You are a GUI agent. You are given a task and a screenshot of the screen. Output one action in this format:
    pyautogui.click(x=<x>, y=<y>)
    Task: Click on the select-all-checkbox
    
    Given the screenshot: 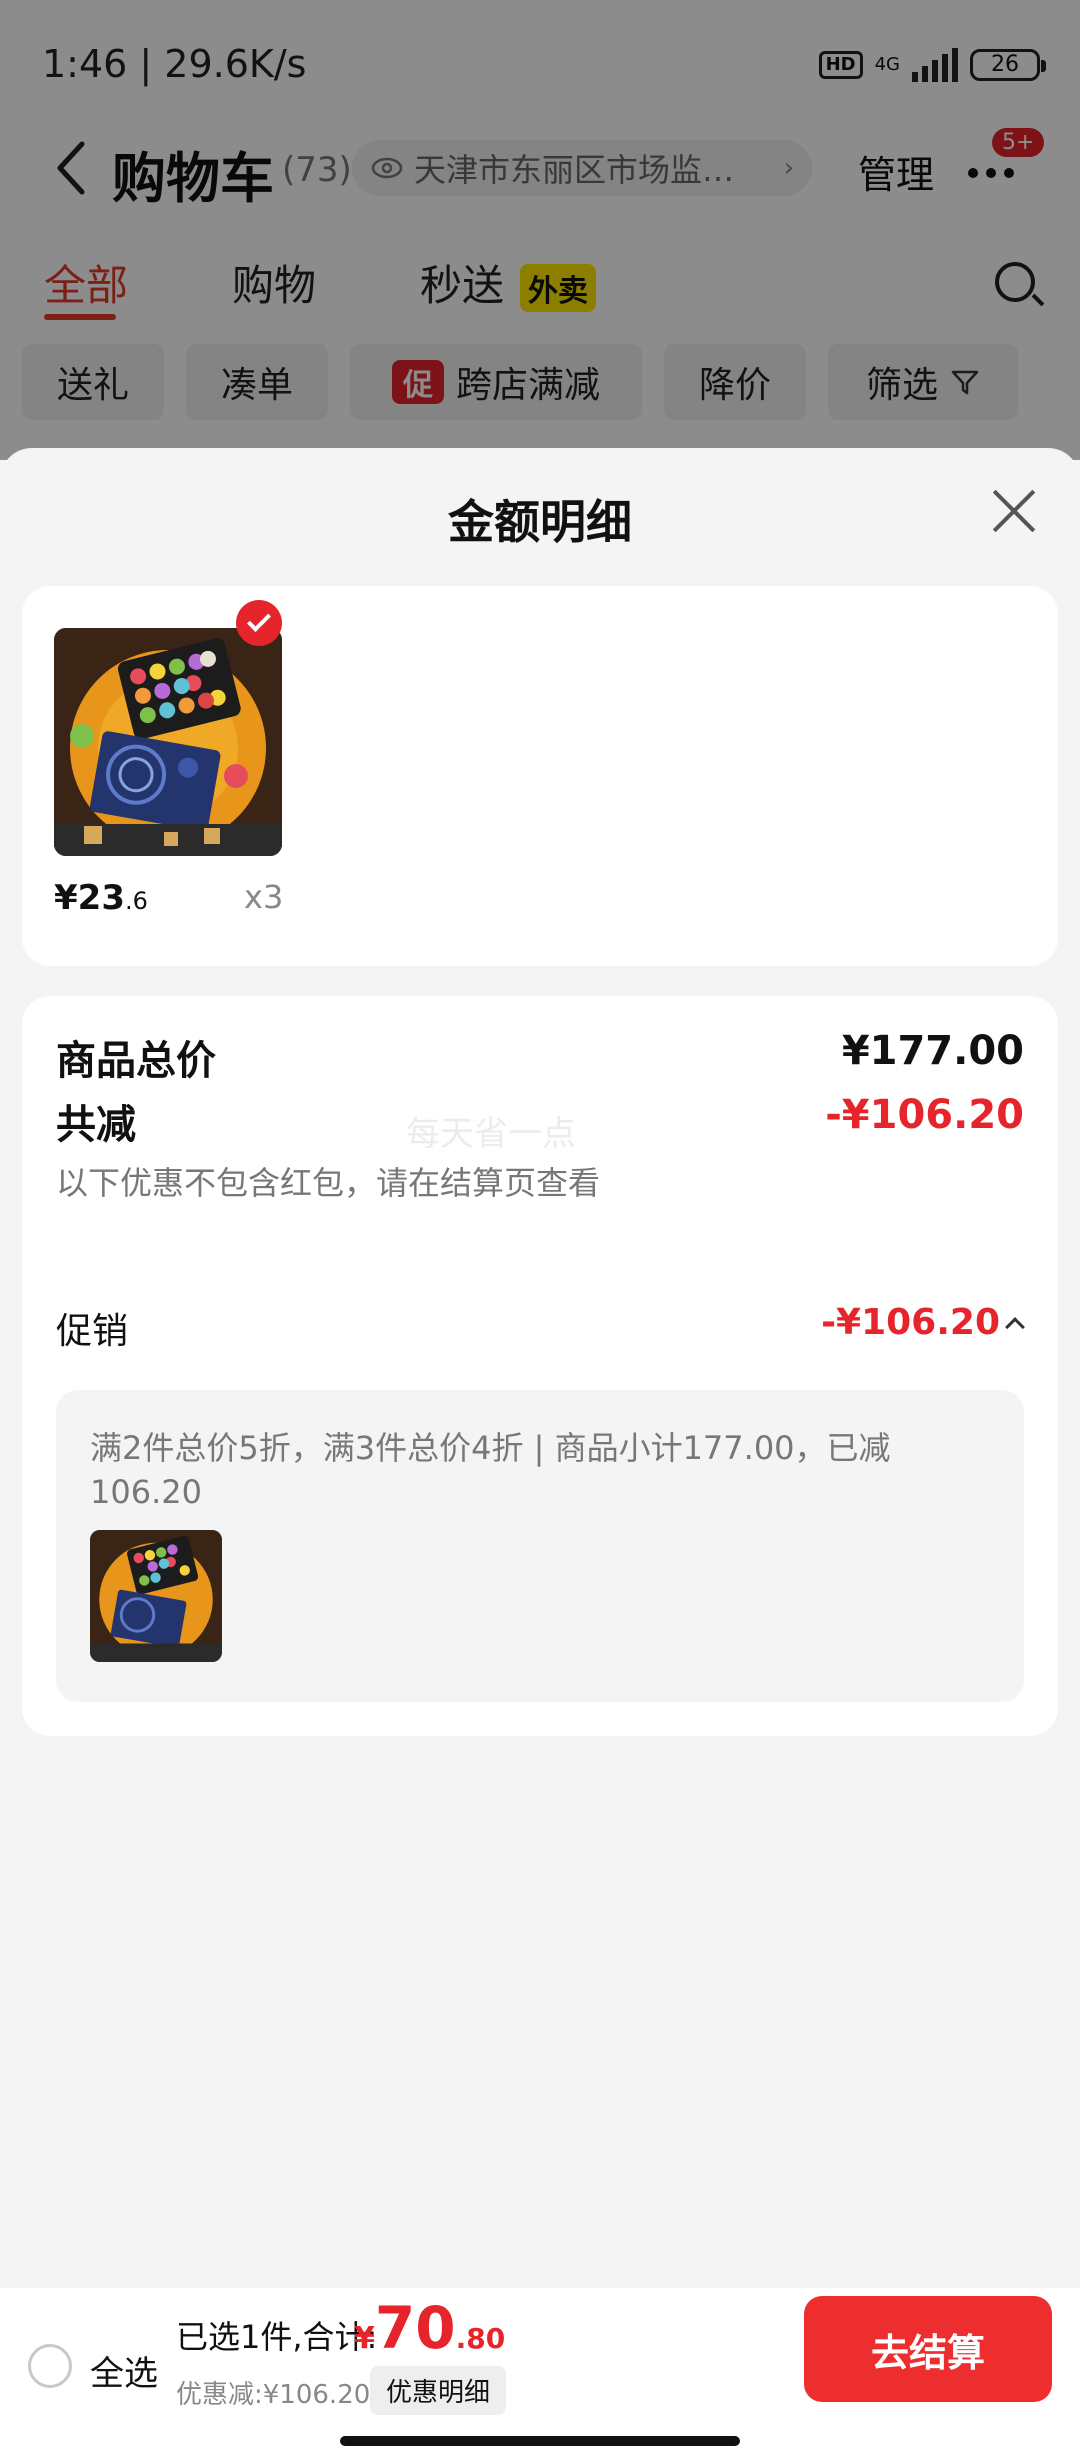 What is the action you would take?
    pyautogui.click(x=50, y=2366)
    